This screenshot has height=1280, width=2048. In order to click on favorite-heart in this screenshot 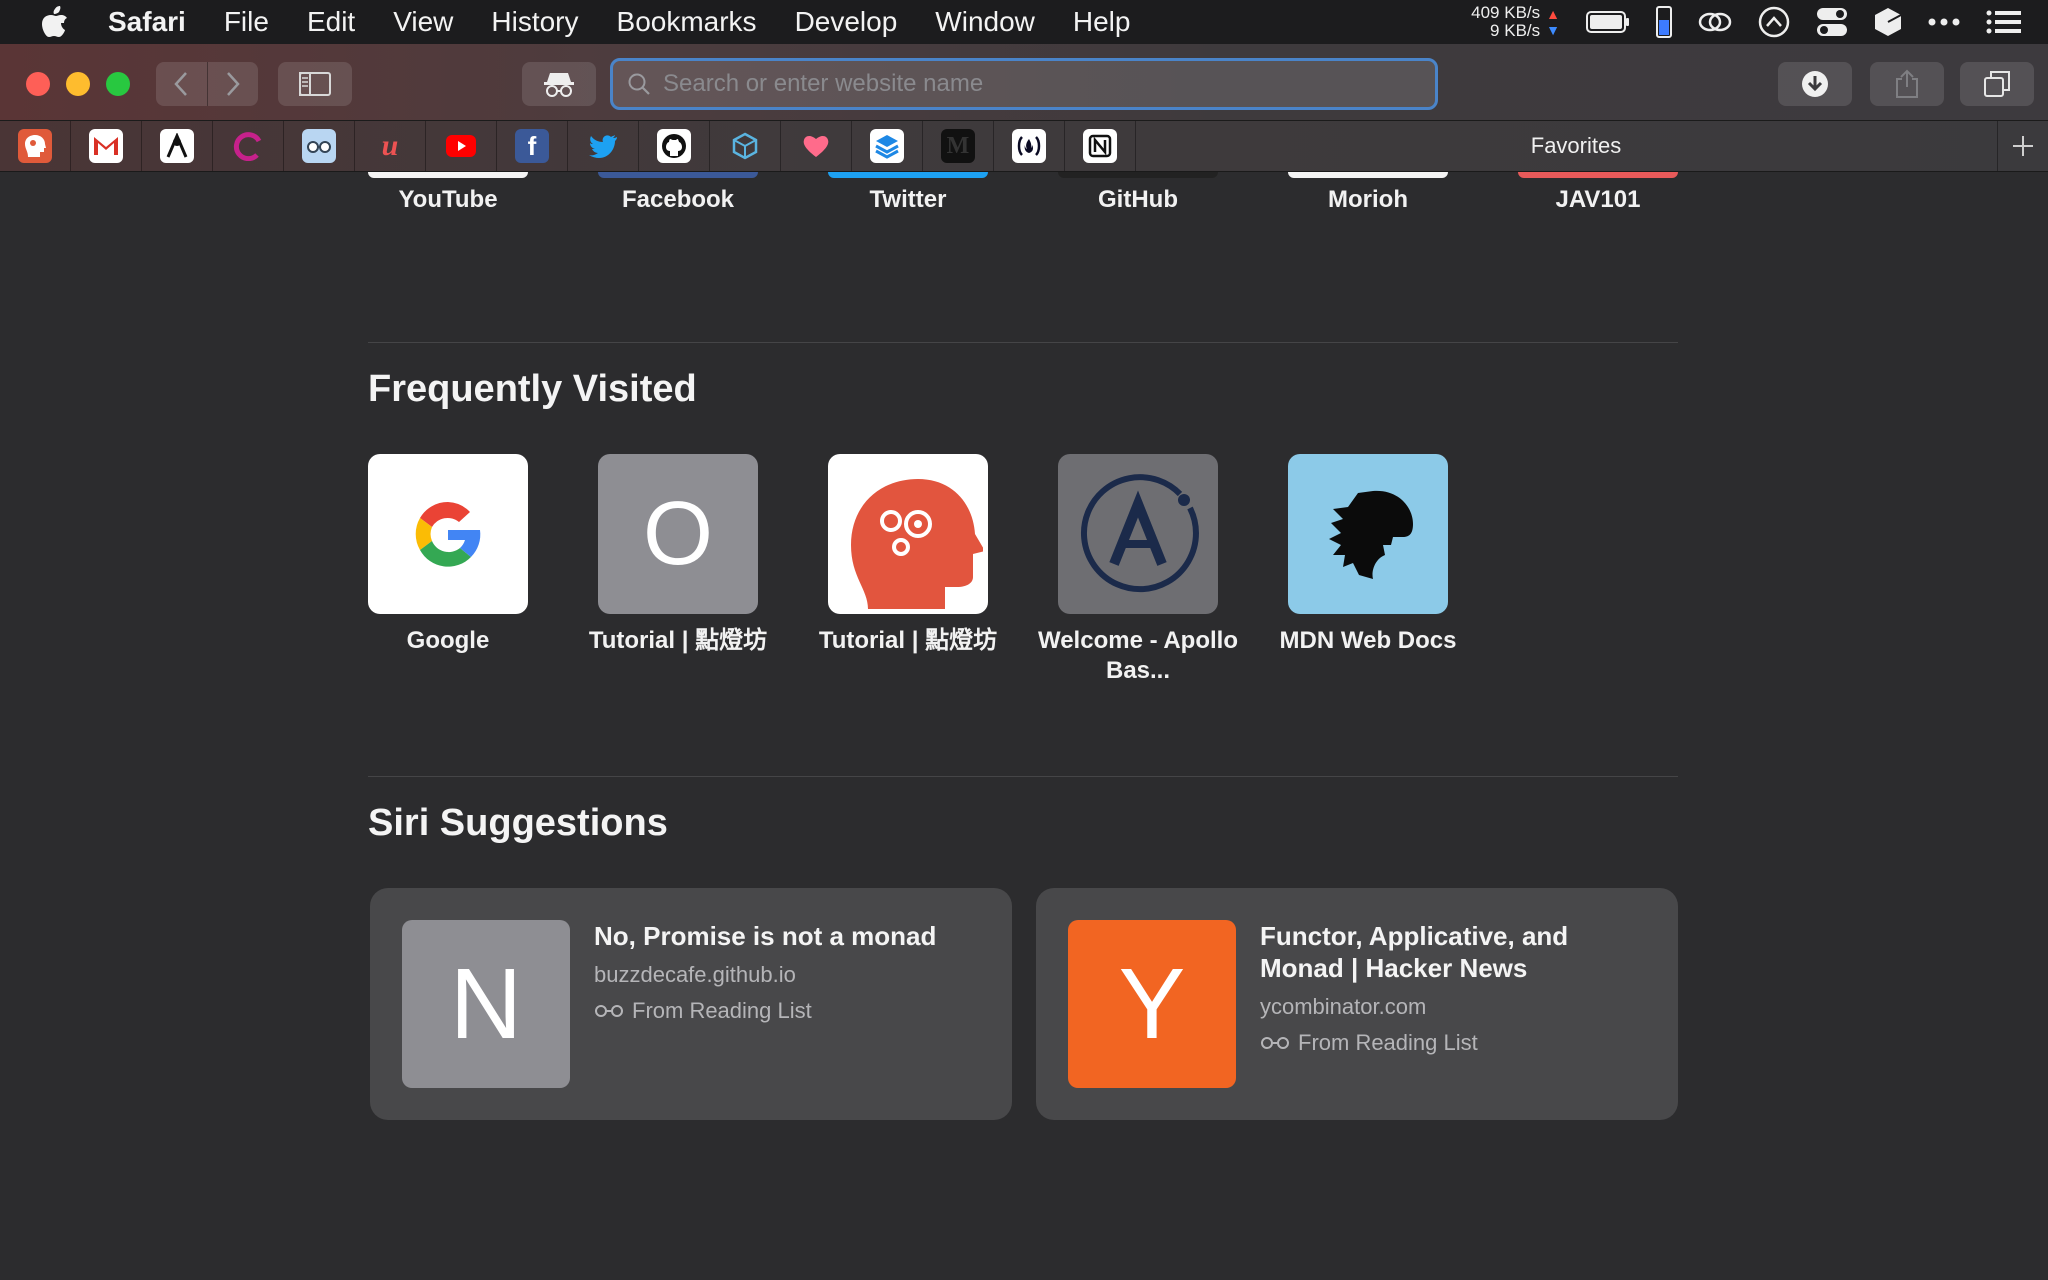, I will do `click(816, 146)`.